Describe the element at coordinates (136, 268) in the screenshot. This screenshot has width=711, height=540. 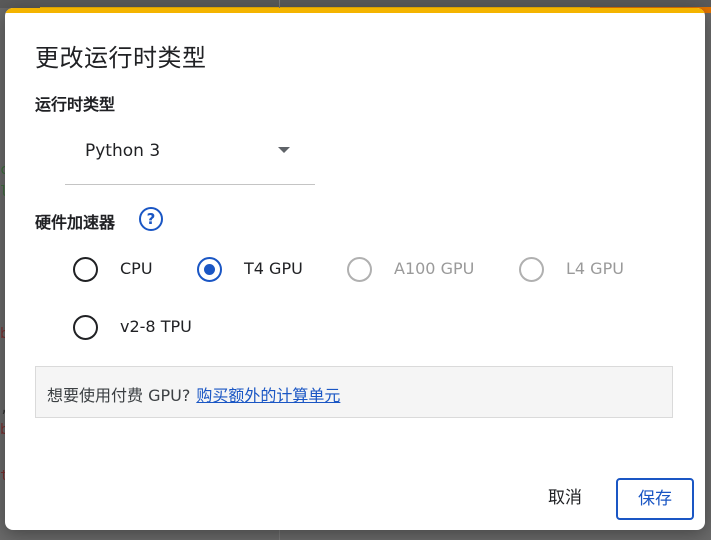
I see `radio-label: CPU` at that location.